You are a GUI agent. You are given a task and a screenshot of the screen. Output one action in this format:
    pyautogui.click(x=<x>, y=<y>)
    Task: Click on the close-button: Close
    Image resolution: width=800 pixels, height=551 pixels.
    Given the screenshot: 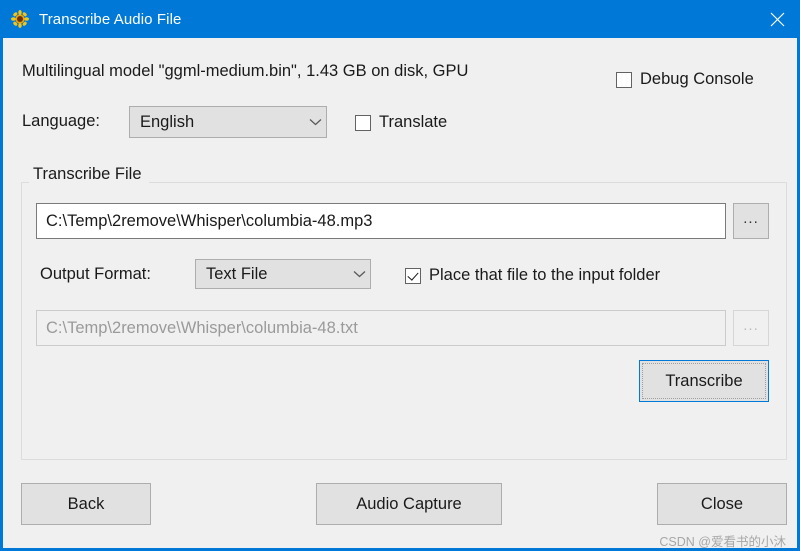 What is the action you would take?
    pyautogui.click(x=722, y=504)
    